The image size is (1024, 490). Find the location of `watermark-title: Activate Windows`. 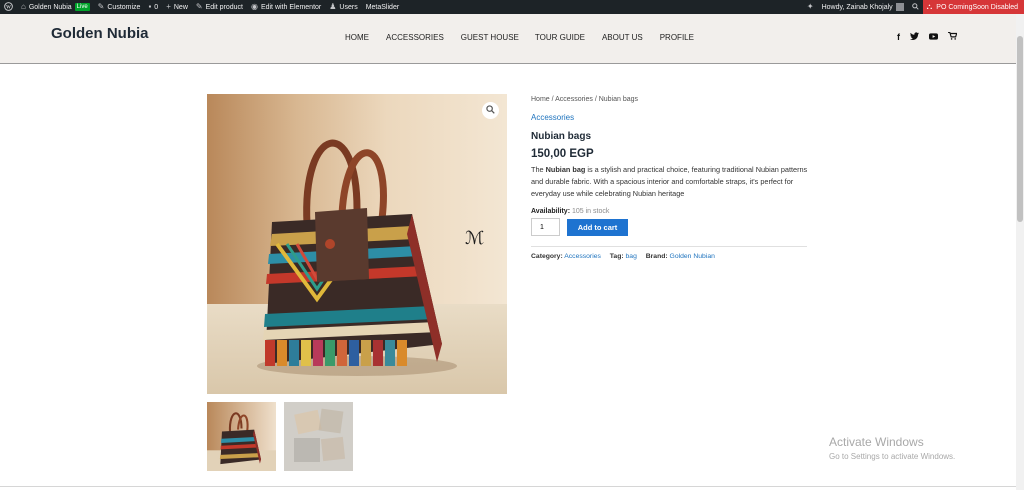

watermark-title: Activate Windows is located at coordinates (876, 442).